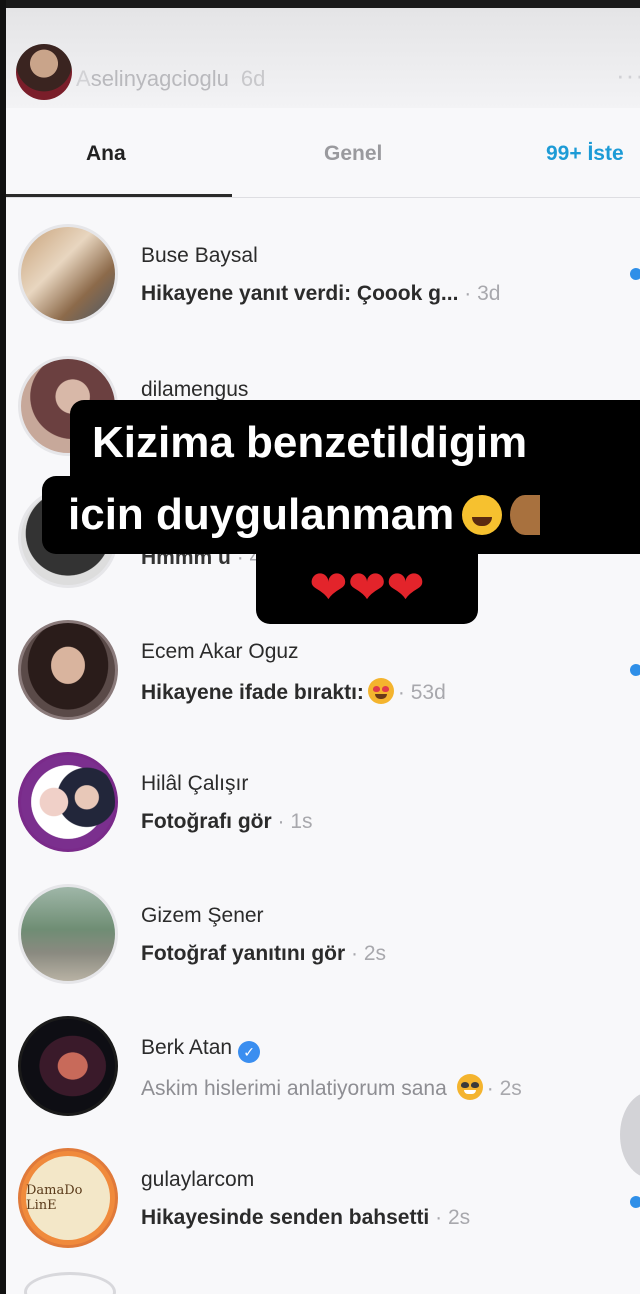 Image resolution: width=640 pixels, height=1294 pixels. I want to click on notification-name: gulaylarcom, so click(198, 1179).